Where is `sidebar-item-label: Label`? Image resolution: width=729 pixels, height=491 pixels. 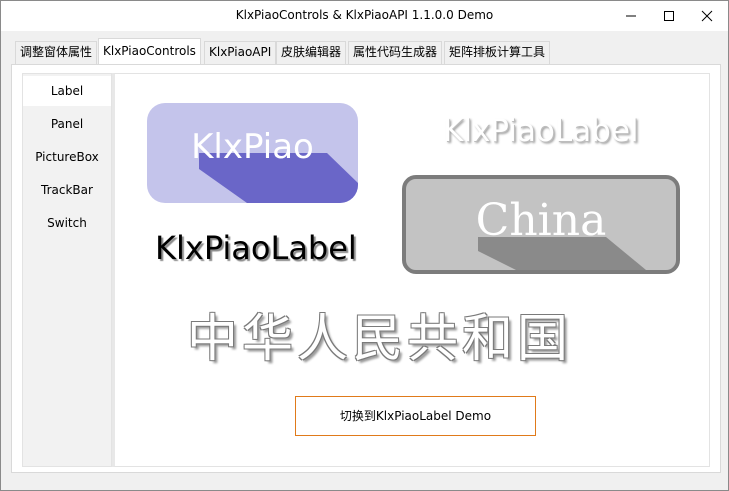
sidebar-item-label: Label is located at coordinates (67, 91).